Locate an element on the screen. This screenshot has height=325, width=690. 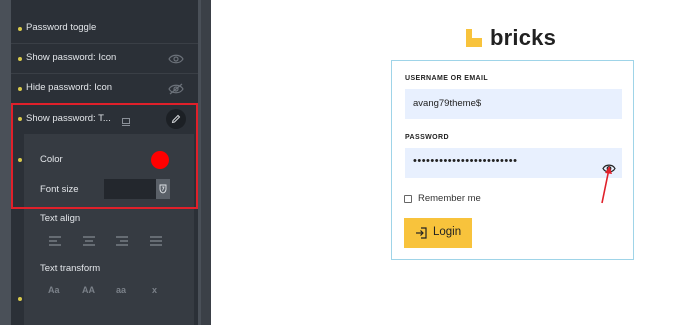
control-hide-password-icon: Hide password: Icon is located at coordinates (104, 89).